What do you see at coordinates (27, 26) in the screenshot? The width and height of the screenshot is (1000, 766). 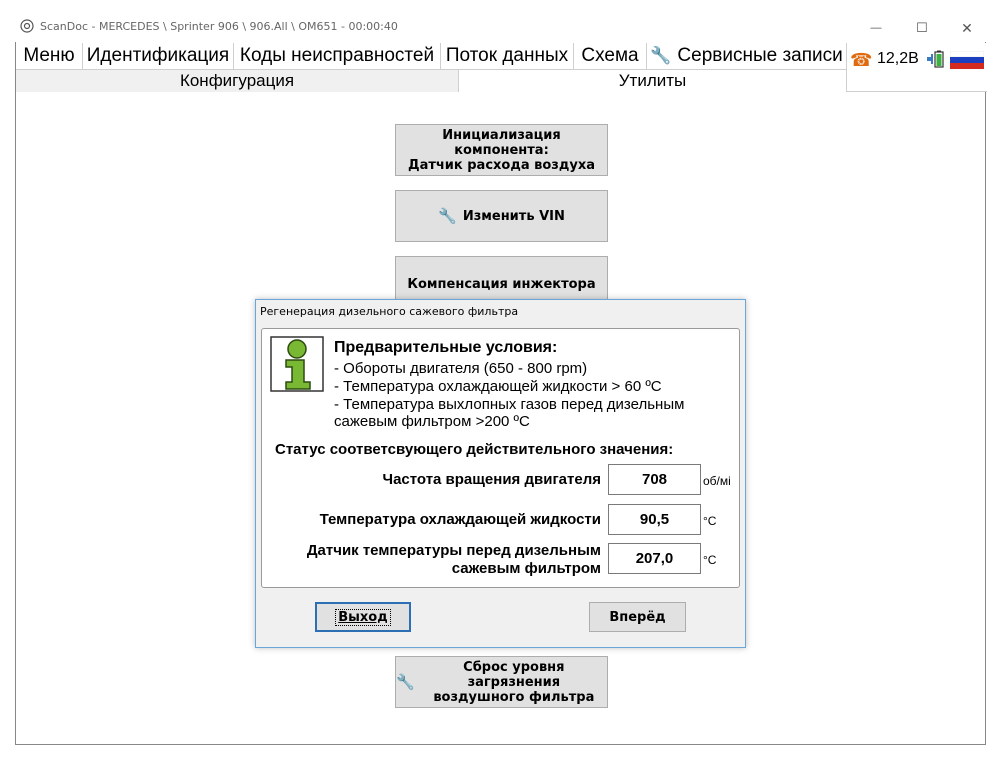 I see `app-icon` at bounding box center [27, 26].